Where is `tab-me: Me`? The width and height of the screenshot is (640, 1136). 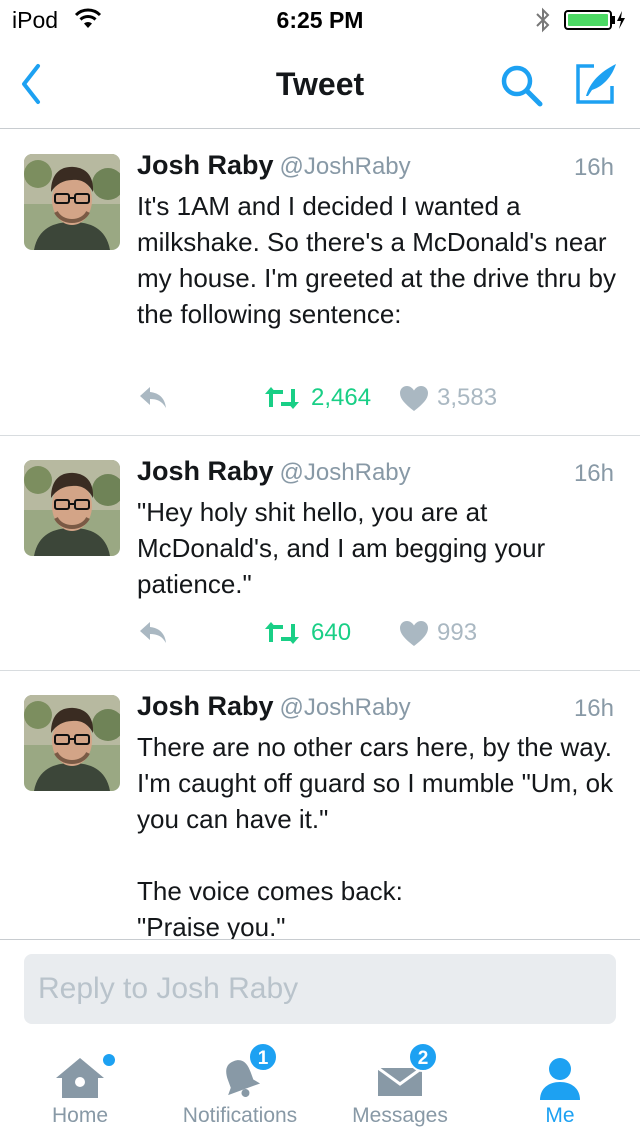 tab-me: Me is located at coordinates (560, 1088).